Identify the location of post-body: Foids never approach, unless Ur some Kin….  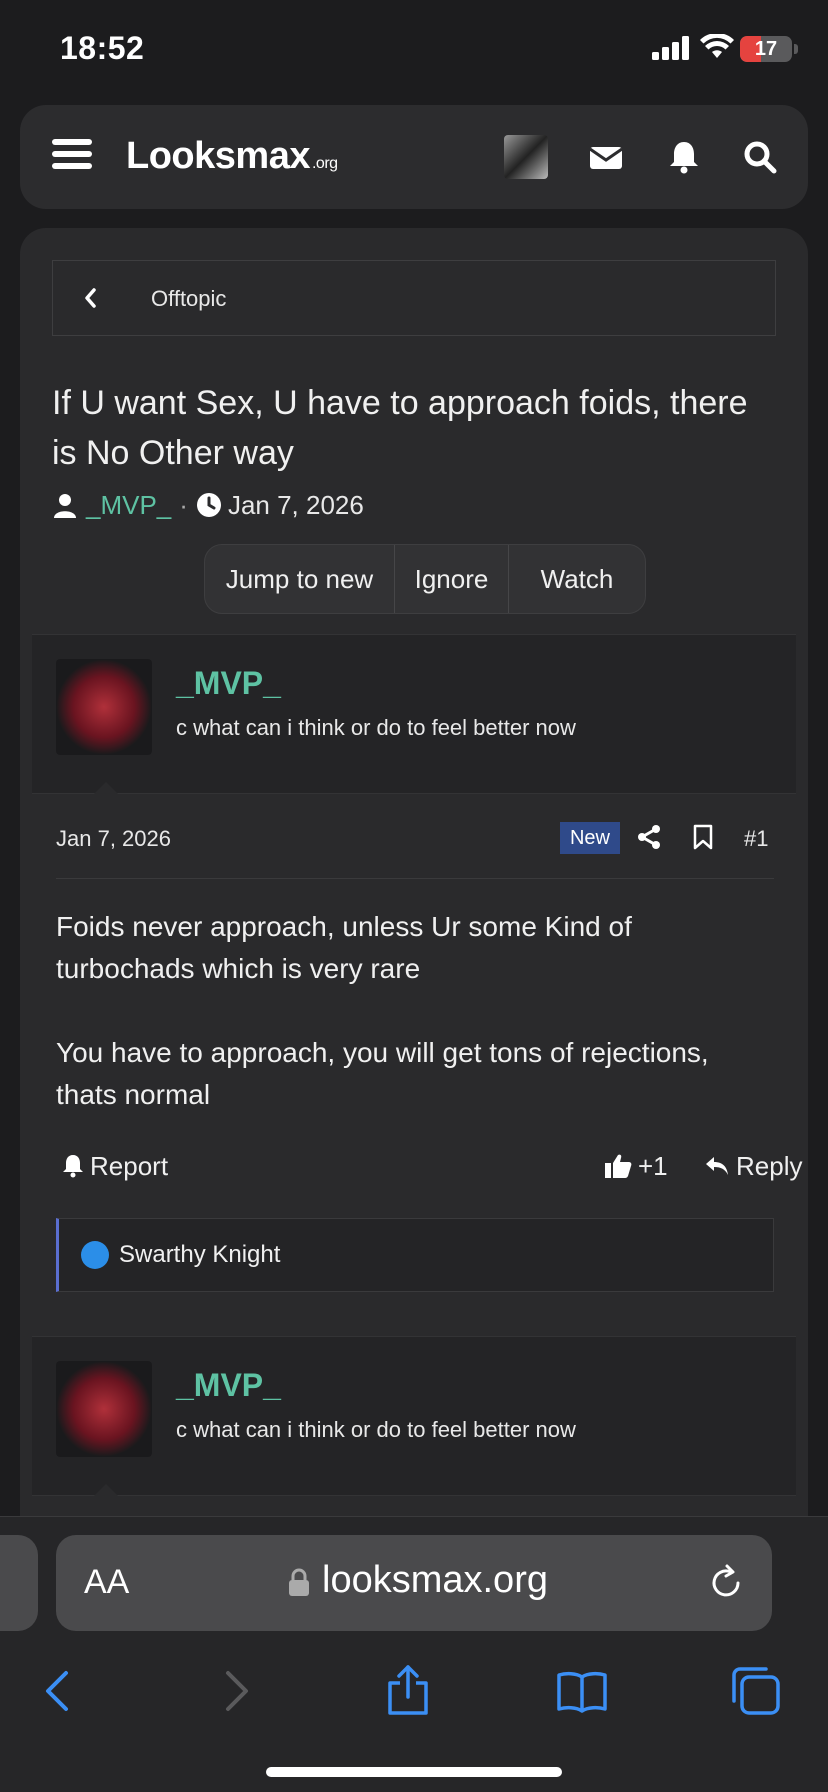
(416, 1032).